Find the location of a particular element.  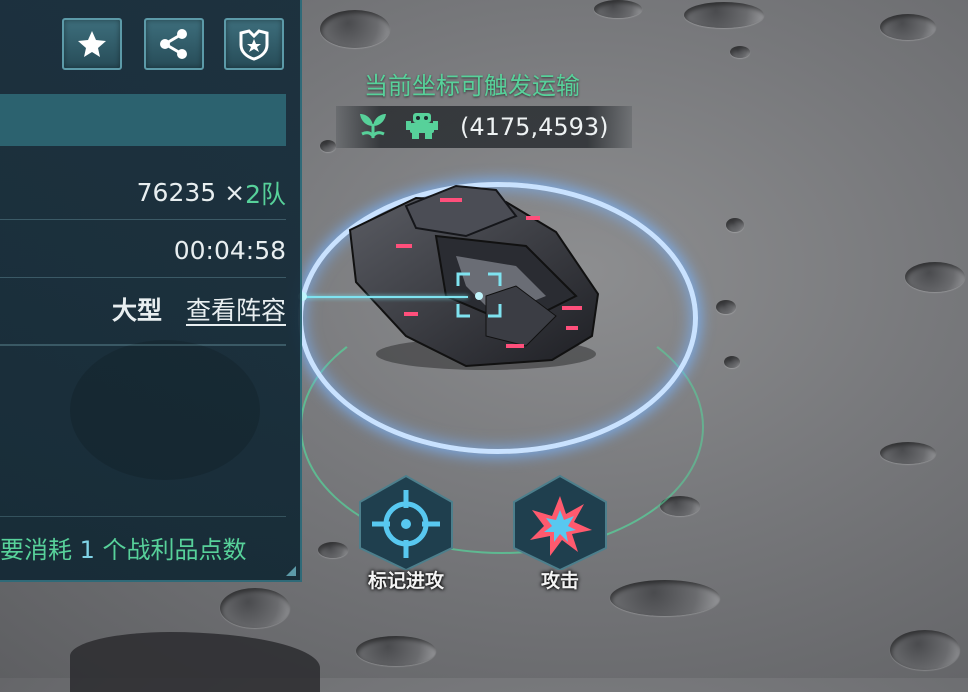

sprout-icon is located at coordinates (373, 127).